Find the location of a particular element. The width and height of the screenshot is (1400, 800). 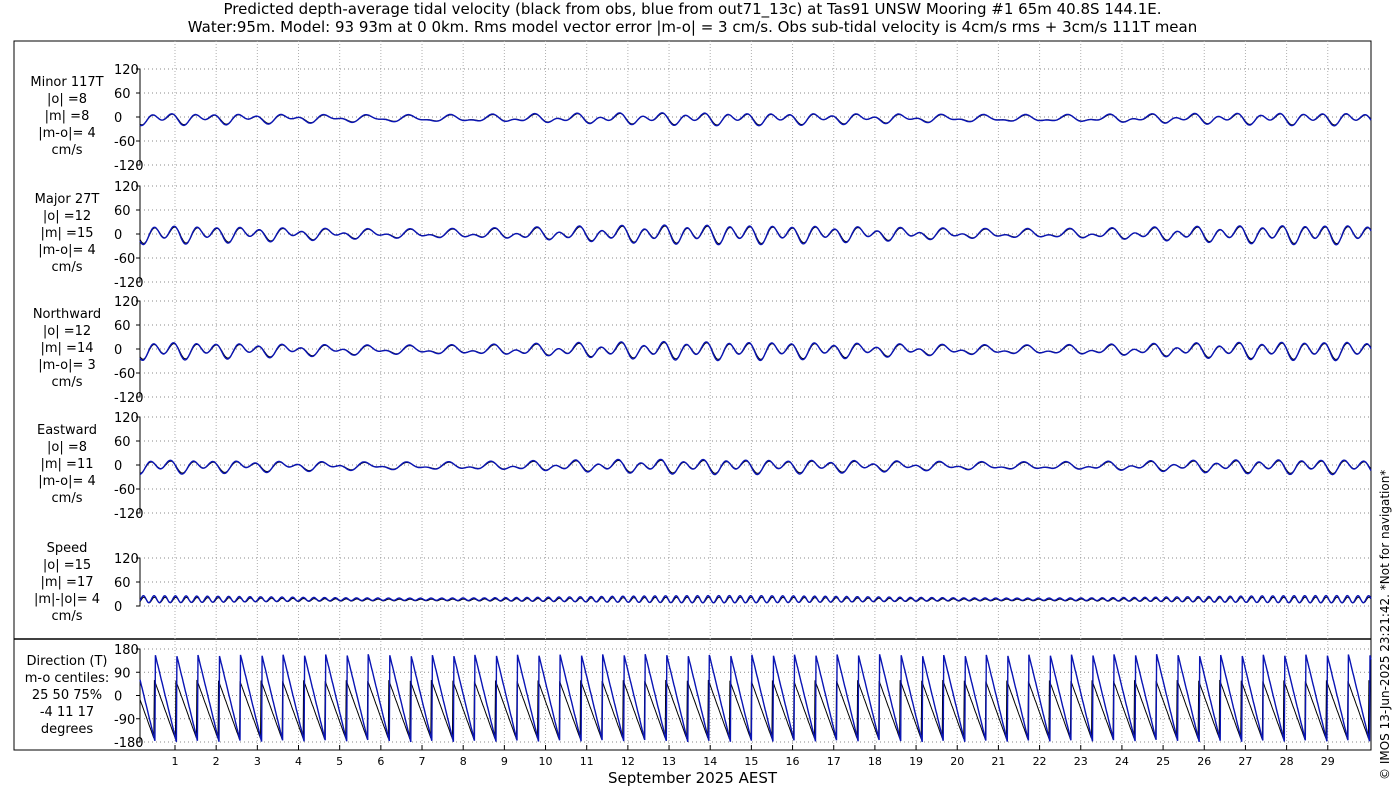

panel-label-line: Speed is located at coordinates (67, 548).